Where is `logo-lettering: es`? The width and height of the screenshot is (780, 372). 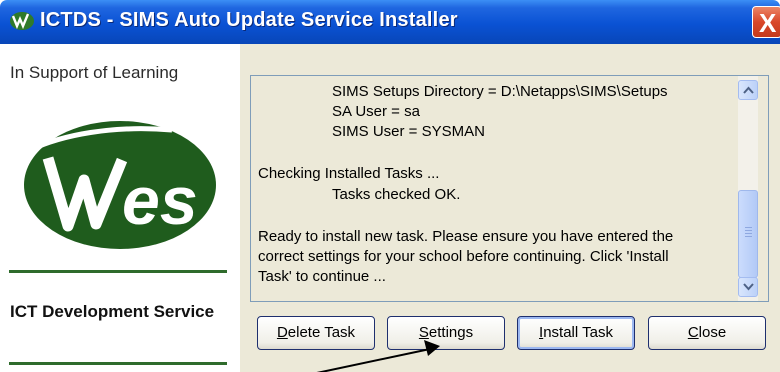
logo-lettering: es is located at coordinates (160, 201).